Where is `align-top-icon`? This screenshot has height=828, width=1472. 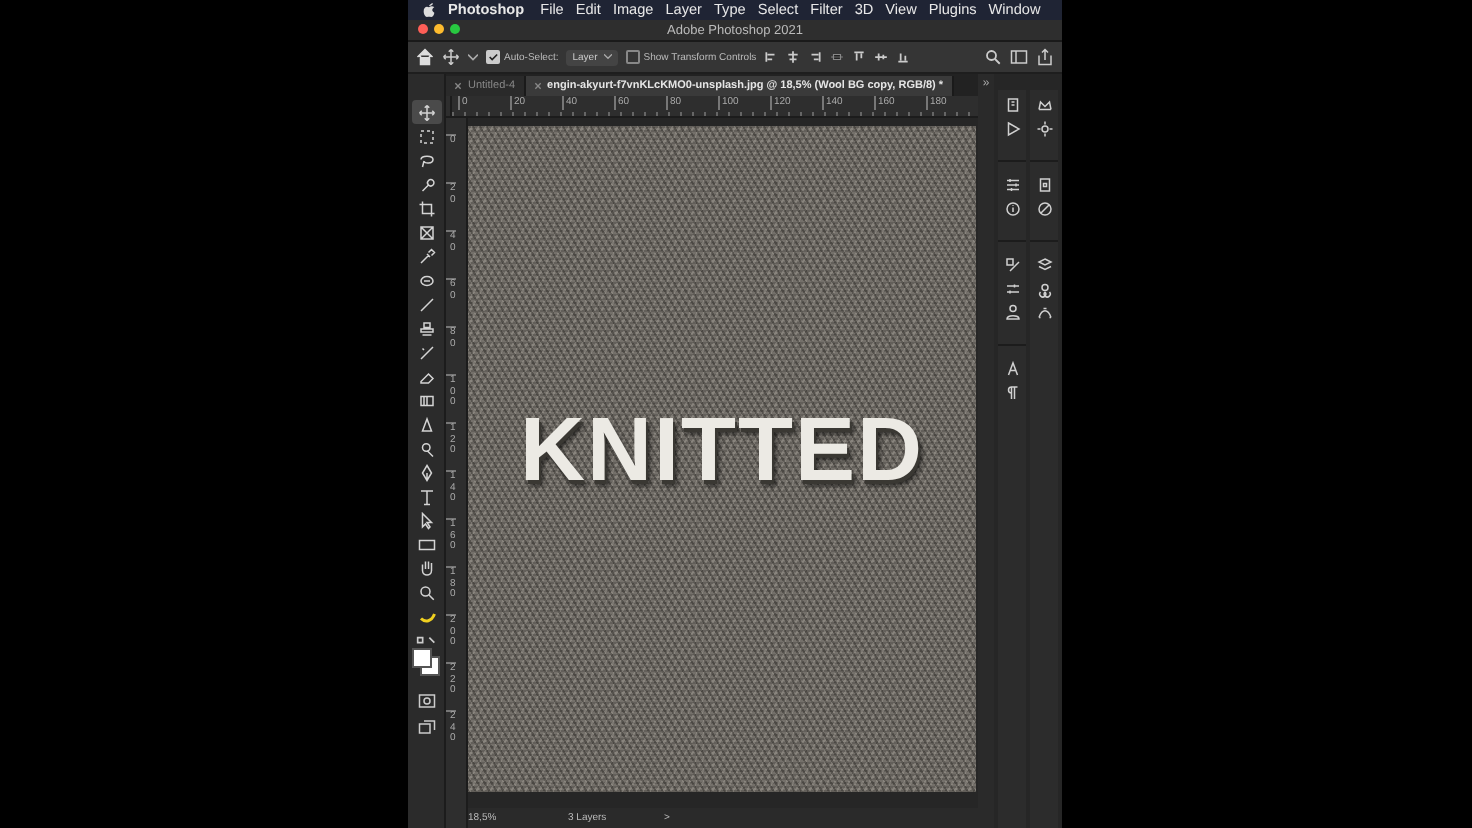
align-top-icon is located at coordinates (859, 57).